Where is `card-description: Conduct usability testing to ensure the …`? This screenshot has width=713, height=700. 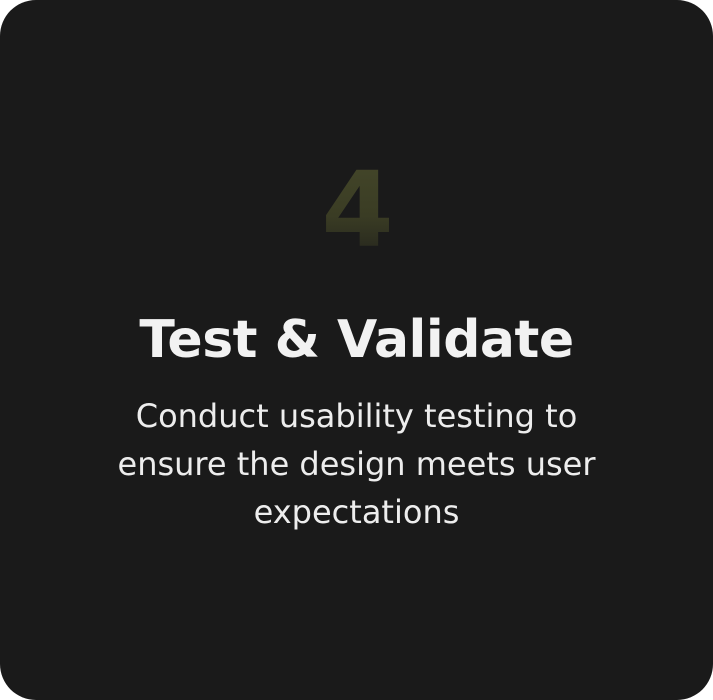
card-description: Conduct usability testing to ensure the … is located at coordinates (356, 464).